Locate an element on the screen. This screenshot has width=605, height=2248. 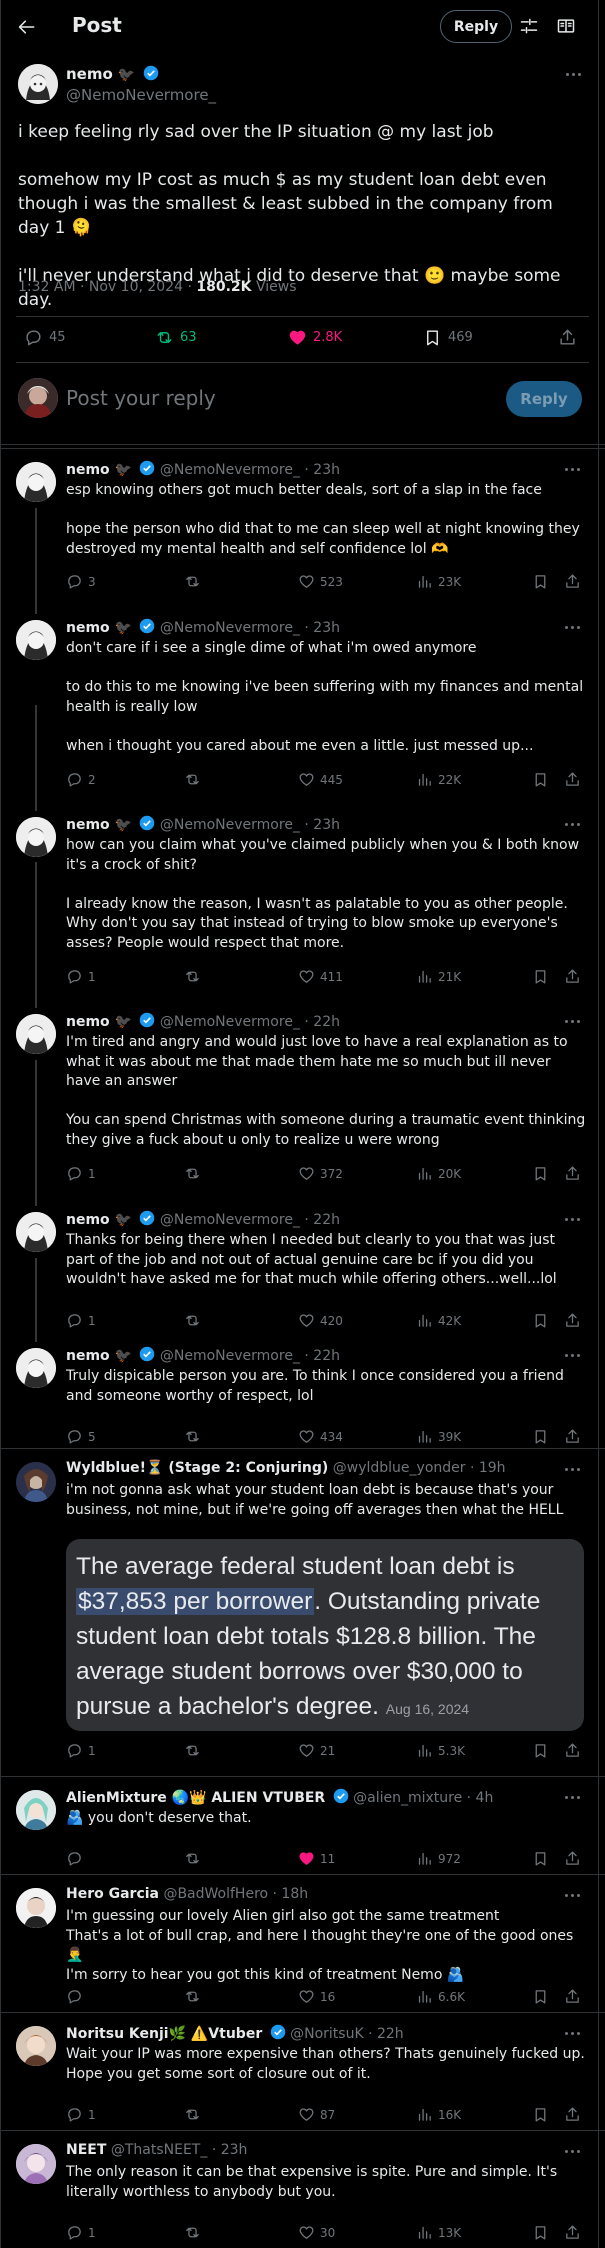
like-button: 411 is located at coordinates (320, 976).